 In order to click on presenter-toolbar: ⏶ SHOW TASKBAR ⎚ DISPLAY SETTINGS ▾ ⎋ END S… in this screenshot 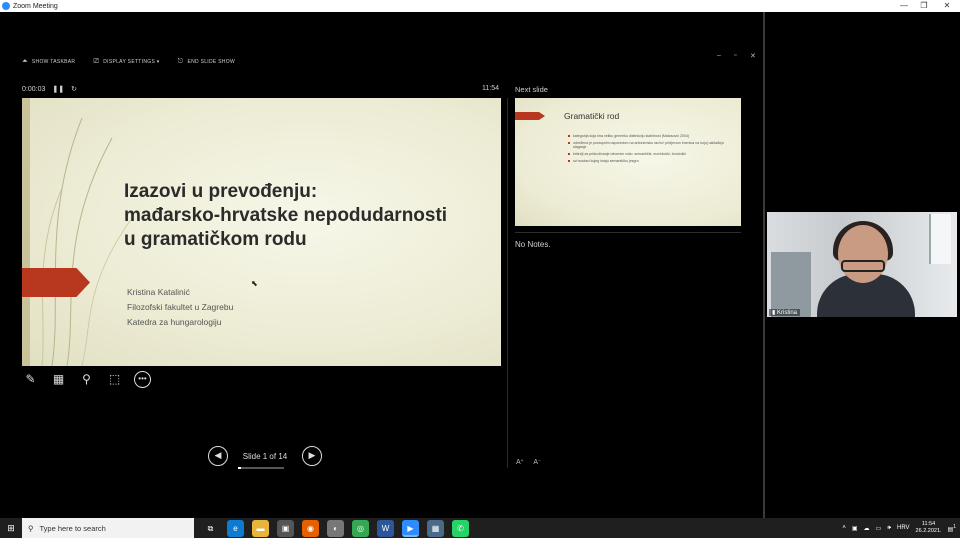, I will do `click(128, 63)`.